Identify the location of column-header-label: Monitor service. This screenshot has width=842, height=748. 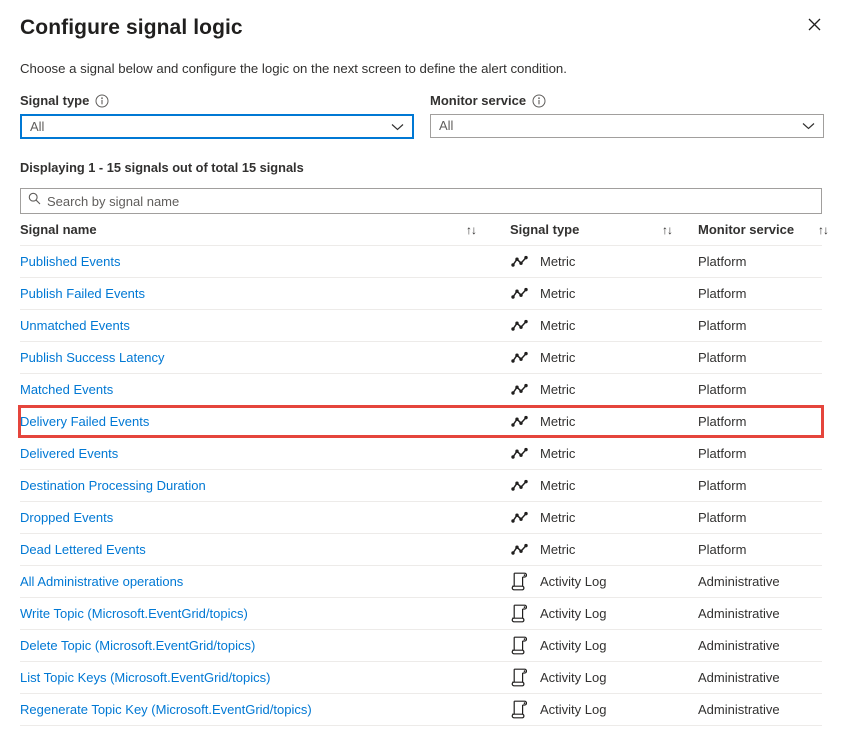
(746, 229).